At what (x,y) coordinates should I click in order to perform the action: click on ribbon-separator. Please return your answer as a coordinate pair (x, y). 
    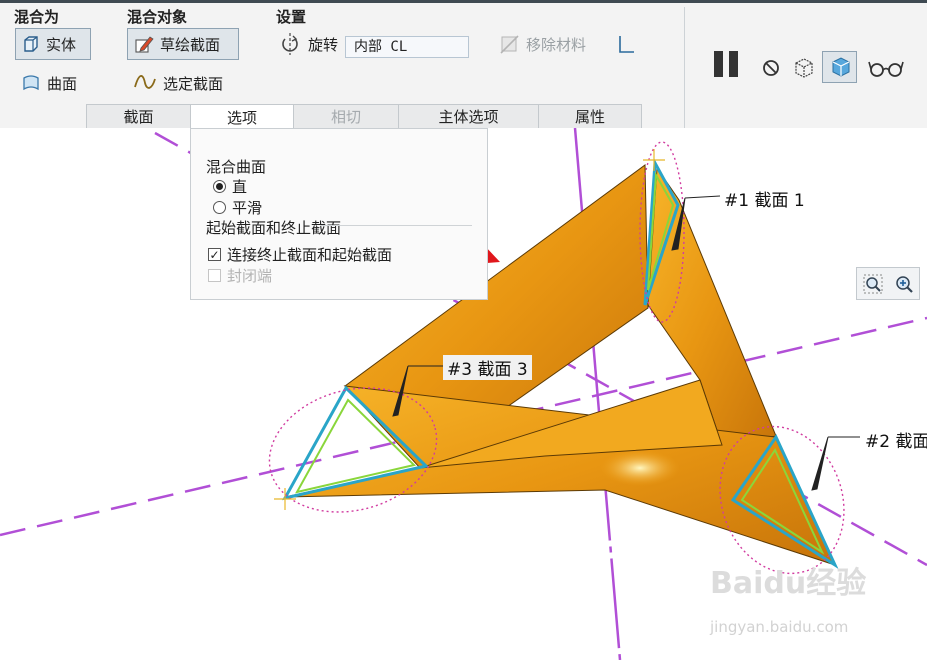
    Looking at the image, I should click on (684, 68).